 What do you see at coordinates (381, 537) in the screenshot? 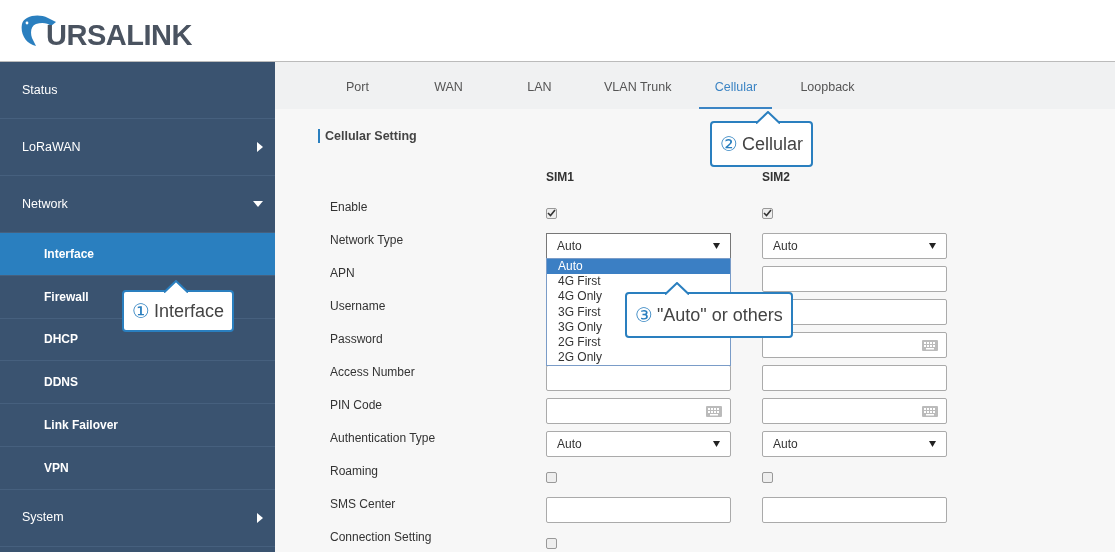
I see `field-label: Connection Setting` at bounding box center [381, 537].